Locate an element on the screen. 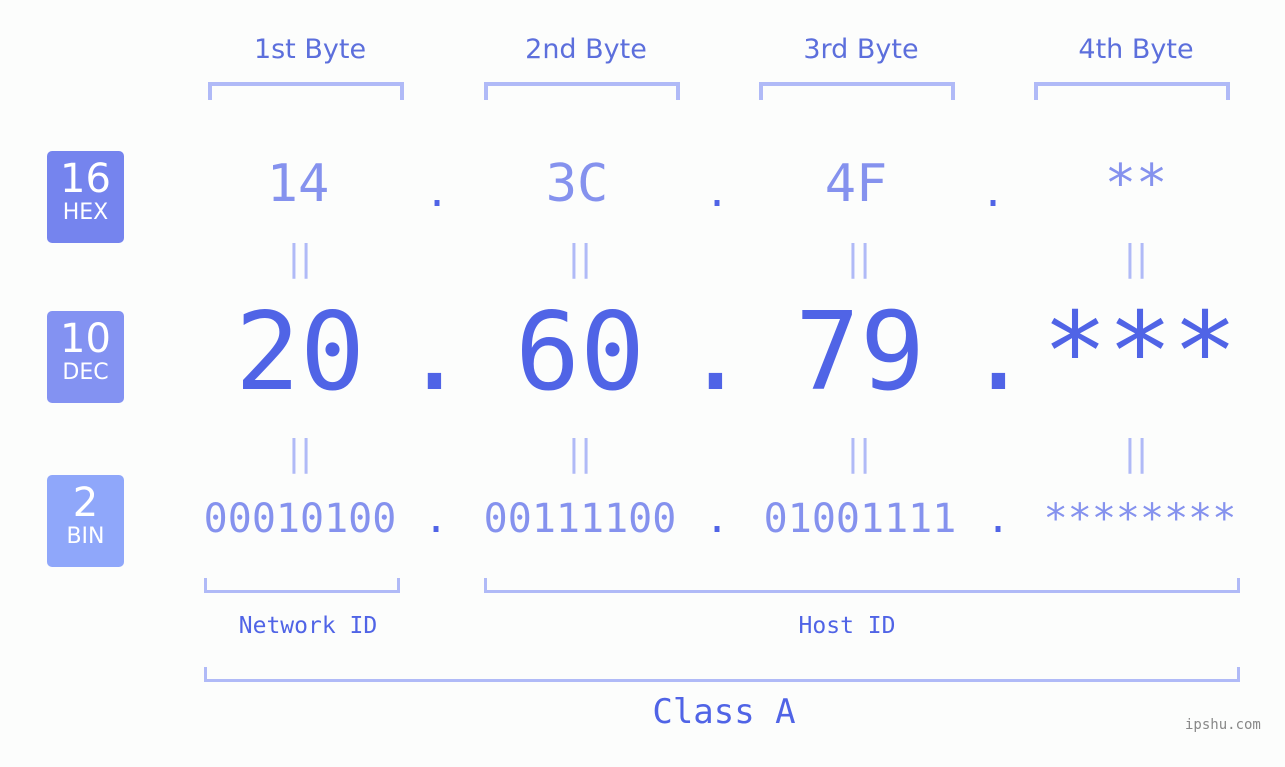 This screenshot has width=1285, height=767. bin-value-1: 00010100 is located at coordinates (300, 519).